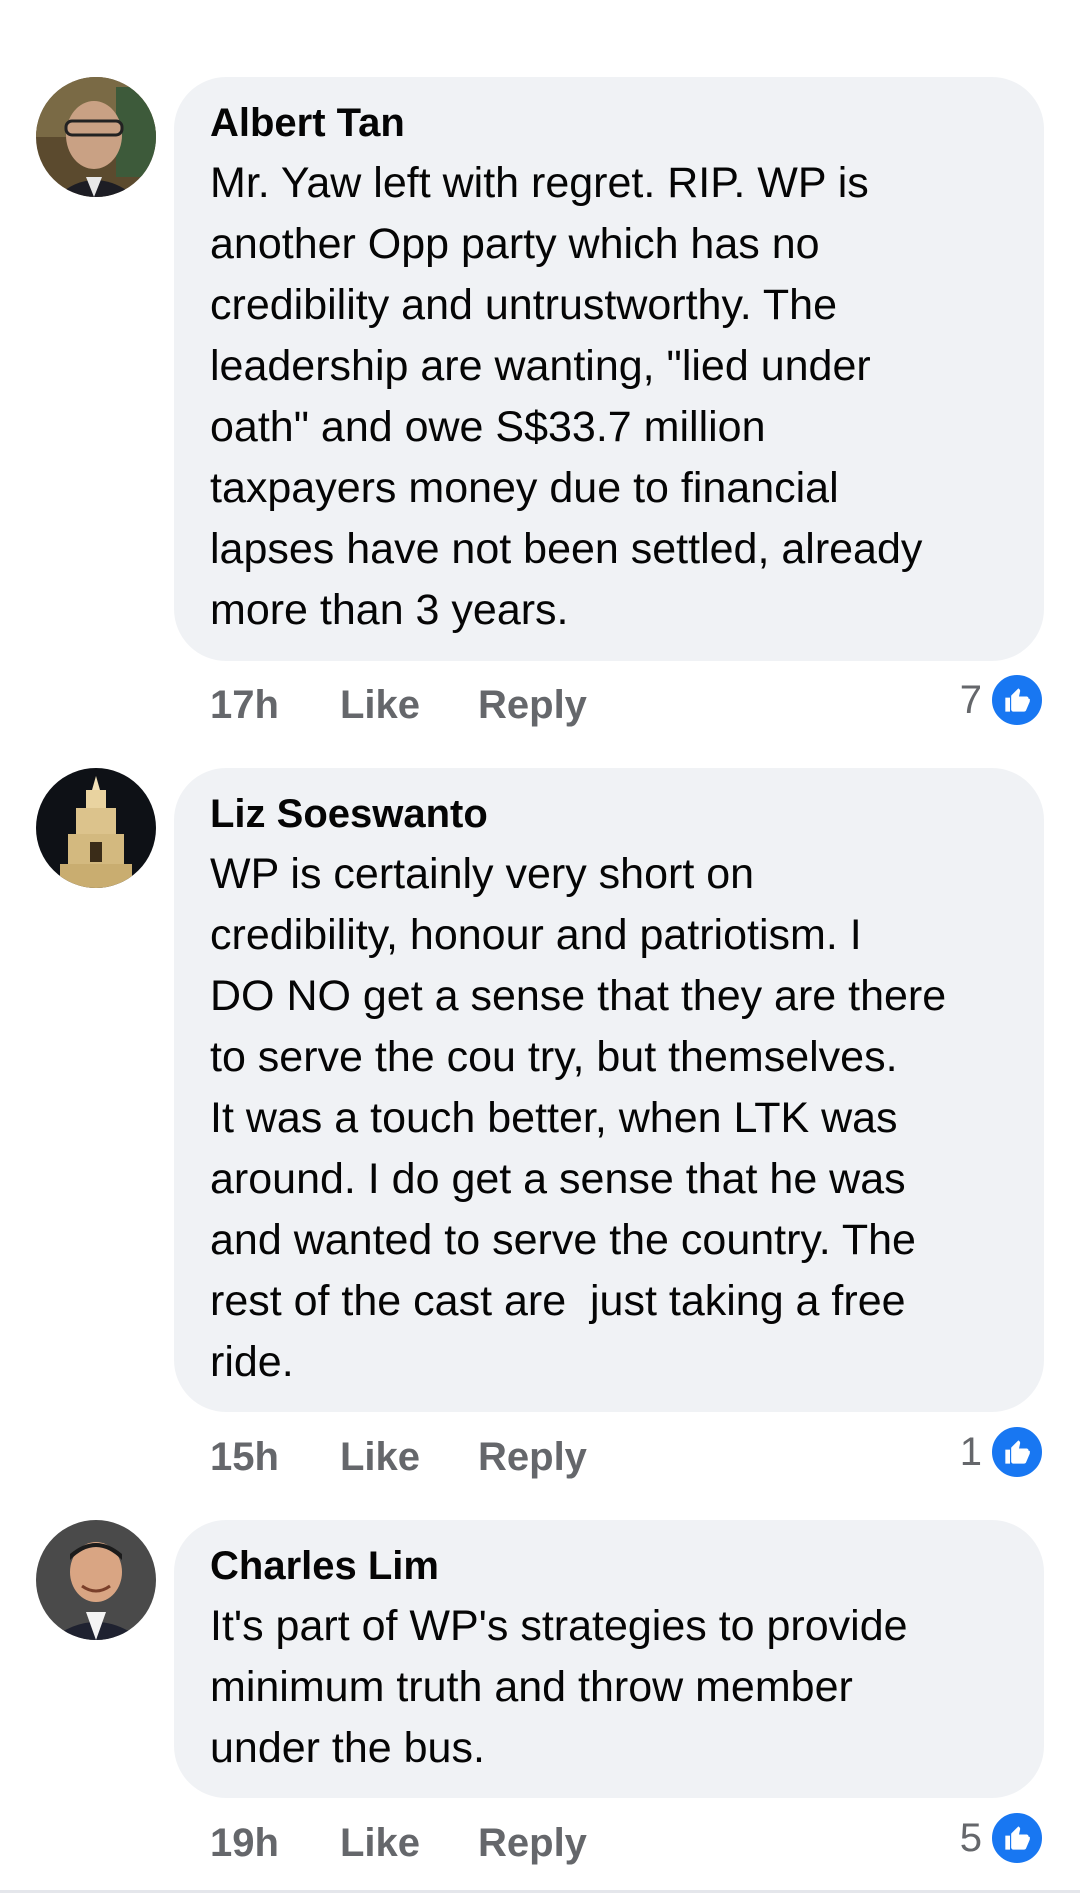 This screenshot has height=1898, width=1080. What do you see at coordinates (275, 1843) in the screenshot?
I see `comment-timestamp: 19h` at bounding box center [275, 1843].